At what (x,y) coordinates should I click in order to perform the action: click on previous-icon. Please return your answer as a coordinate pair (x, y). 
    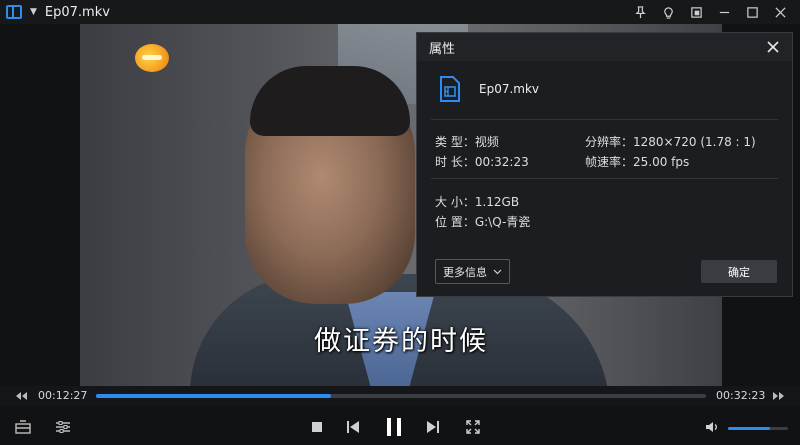
    Looking at the image, I should click on (353, 427).